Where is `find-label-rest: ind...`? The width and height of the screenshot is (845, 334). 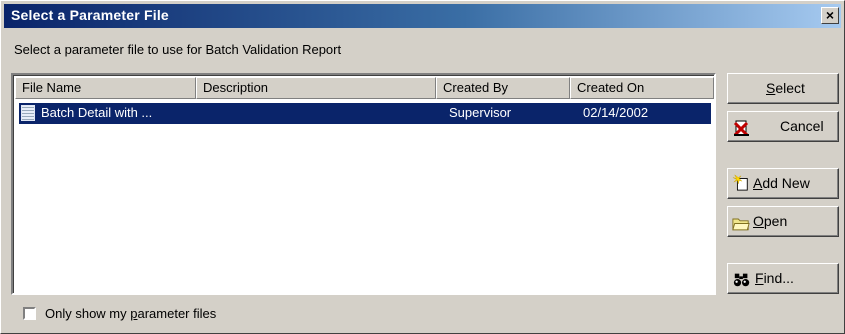 find-label-rest: ind... is located at coordinates (778, 278).